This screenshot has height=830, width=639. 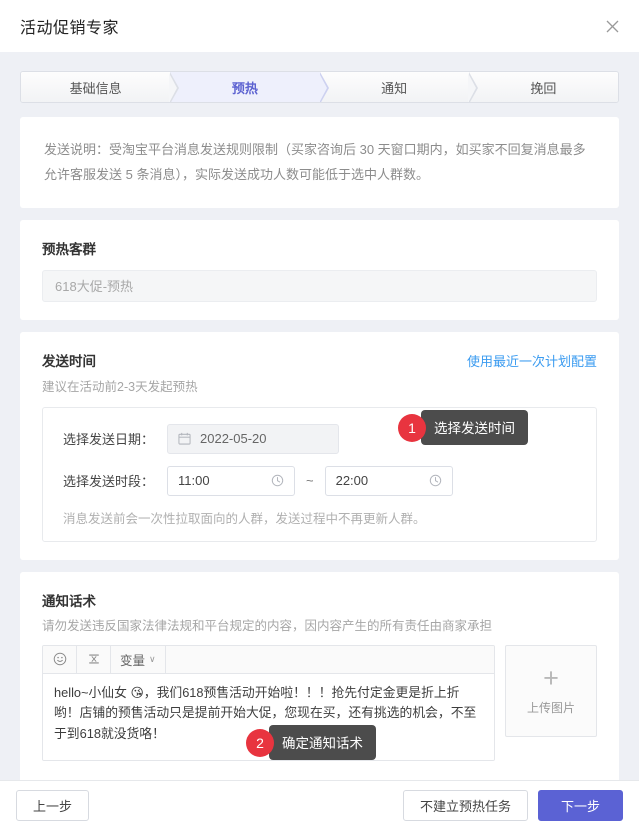 I want to click on step-label: 预热, so click(x=244, y=88).